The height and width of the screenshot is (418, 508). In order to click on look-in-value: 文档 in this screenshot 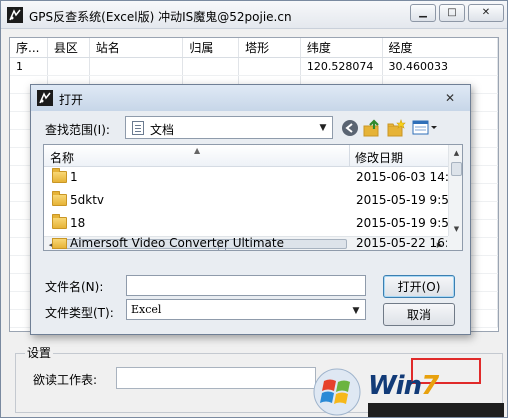, I will do `click(162, 130)`.